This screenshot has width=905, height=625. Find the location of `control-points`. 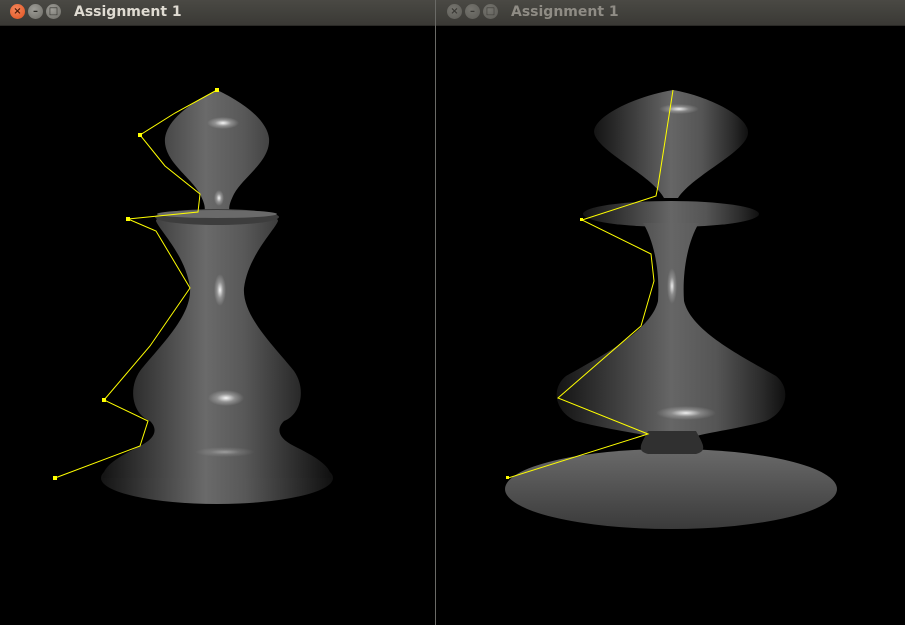

control-points is located at coordinates (544, 348).